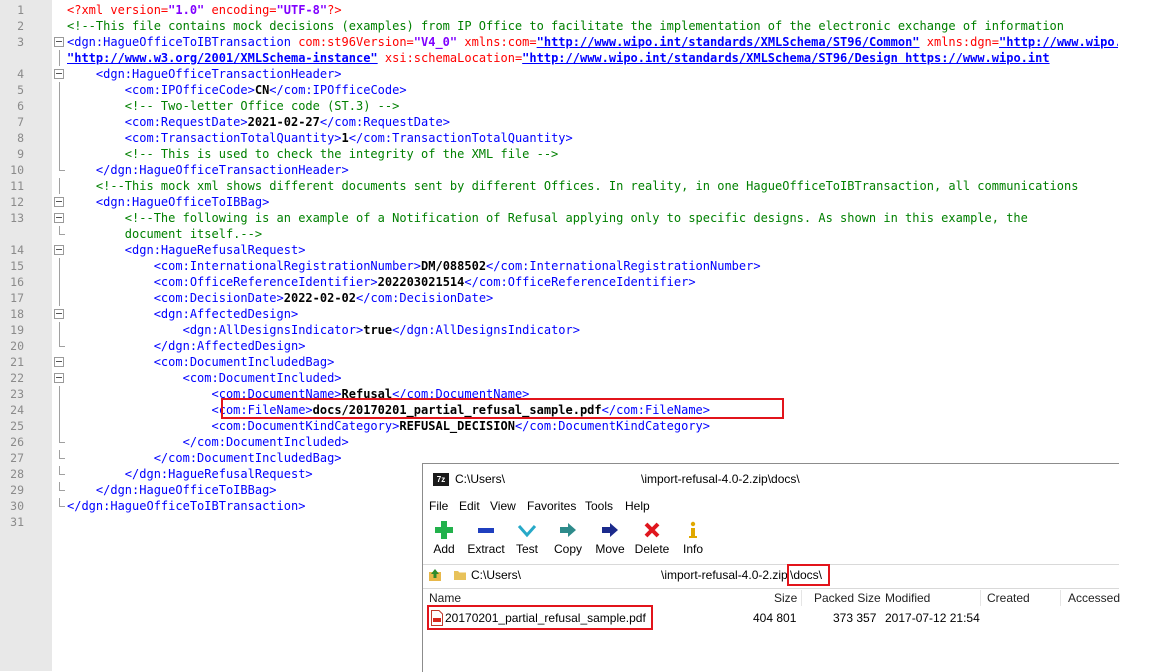  I want to click on delete-button: Delete, so click(652, 540).